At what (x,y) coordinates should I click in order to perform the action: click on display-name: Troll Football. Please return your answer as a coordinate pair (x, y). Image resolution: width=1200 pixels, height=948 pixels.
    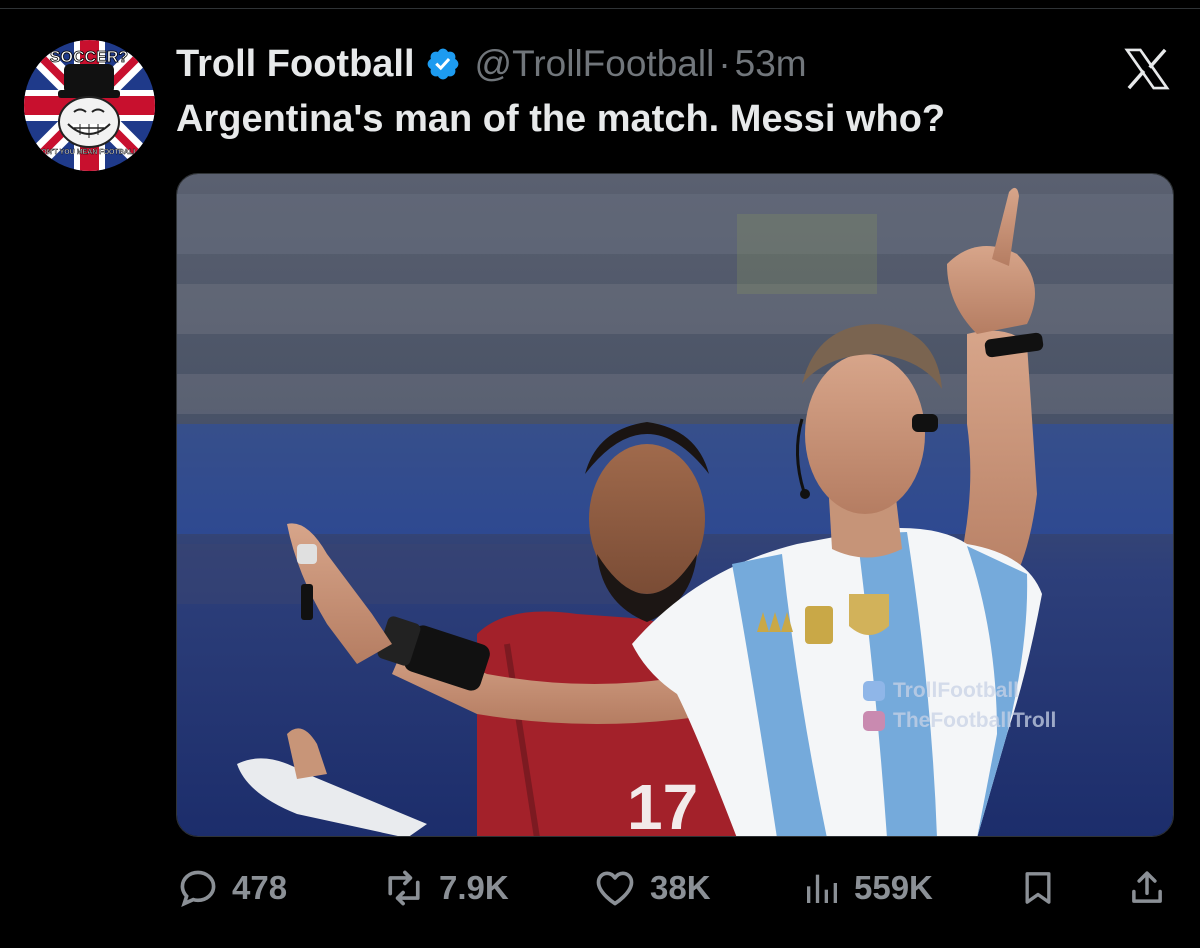
    Looking at the image, I should click on (295, 64).